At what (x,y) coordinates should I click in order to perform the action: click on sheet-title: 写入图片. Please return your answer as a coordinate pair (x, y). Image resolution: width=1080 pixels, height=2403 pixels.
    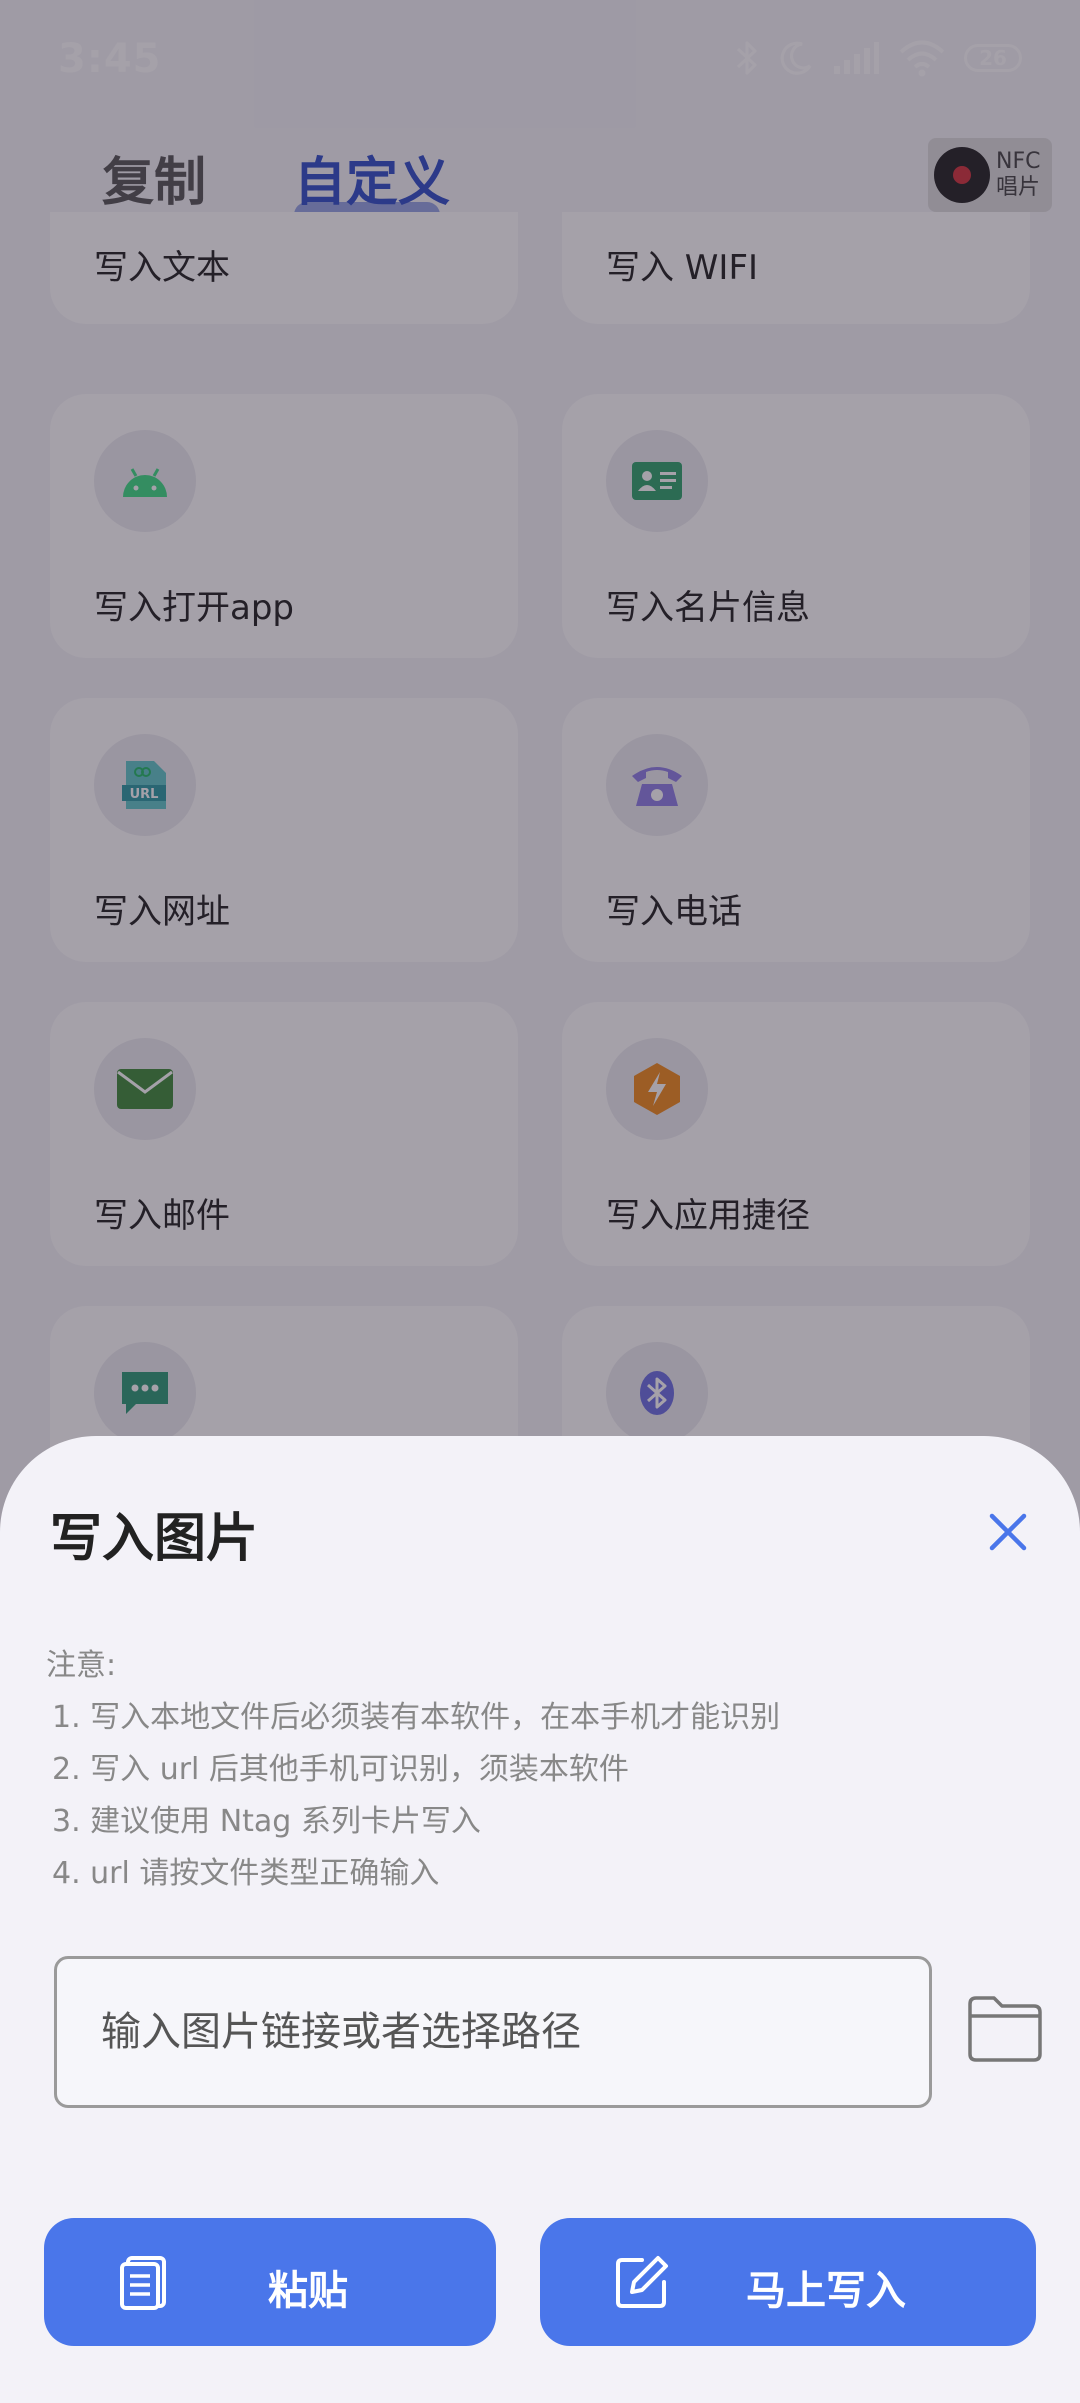
    Looking at the image, I should click on (154, 1539).